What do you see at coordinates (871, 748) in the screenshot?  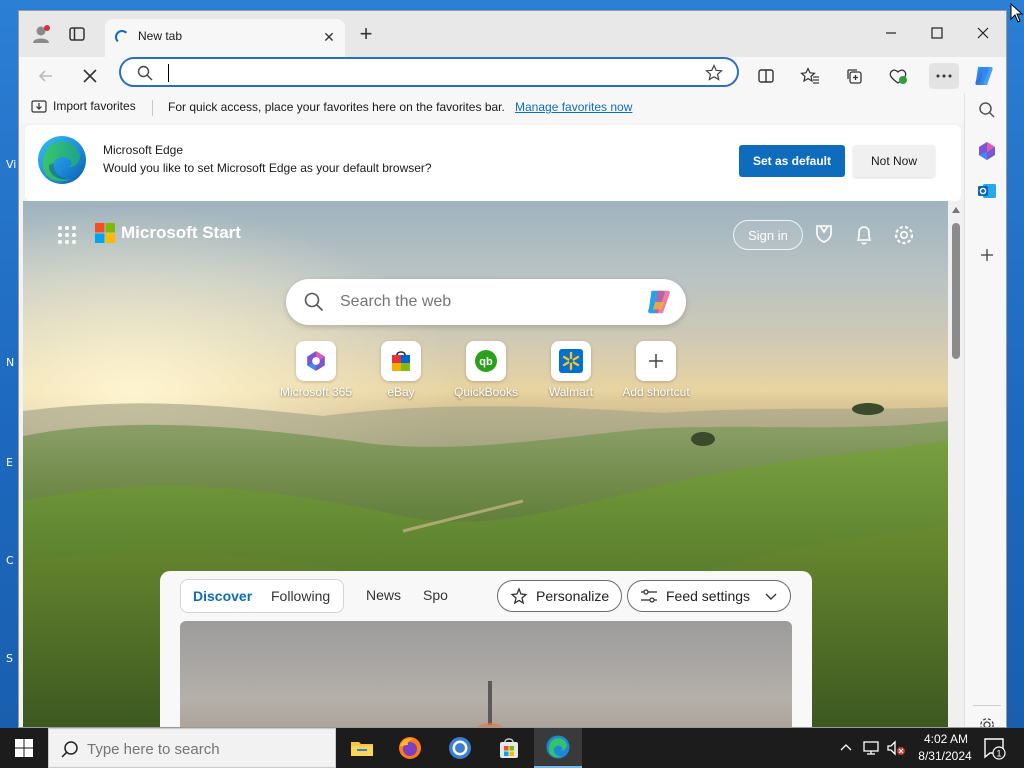 I see `network-icon` at bounding box center [871, 748].